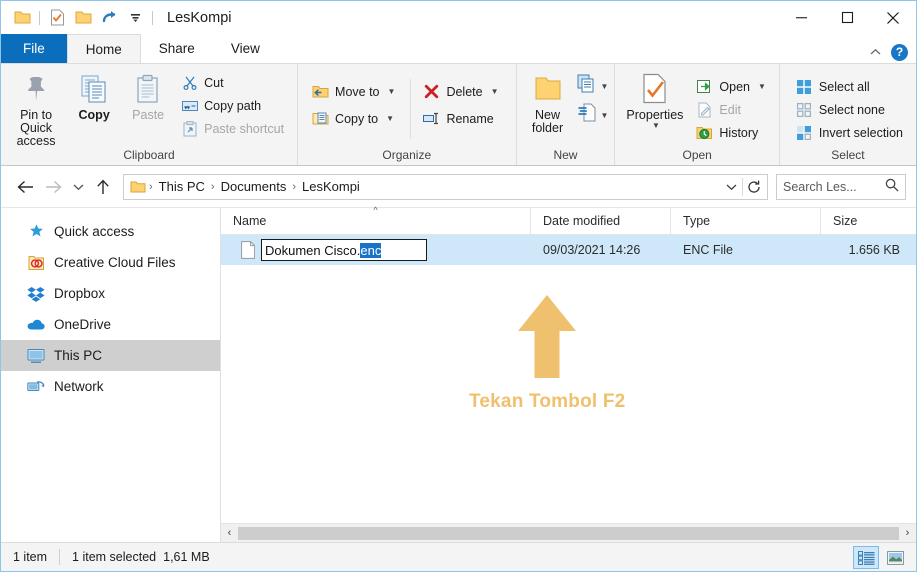  I want to click on scrollbar-track, so click(568, 533).